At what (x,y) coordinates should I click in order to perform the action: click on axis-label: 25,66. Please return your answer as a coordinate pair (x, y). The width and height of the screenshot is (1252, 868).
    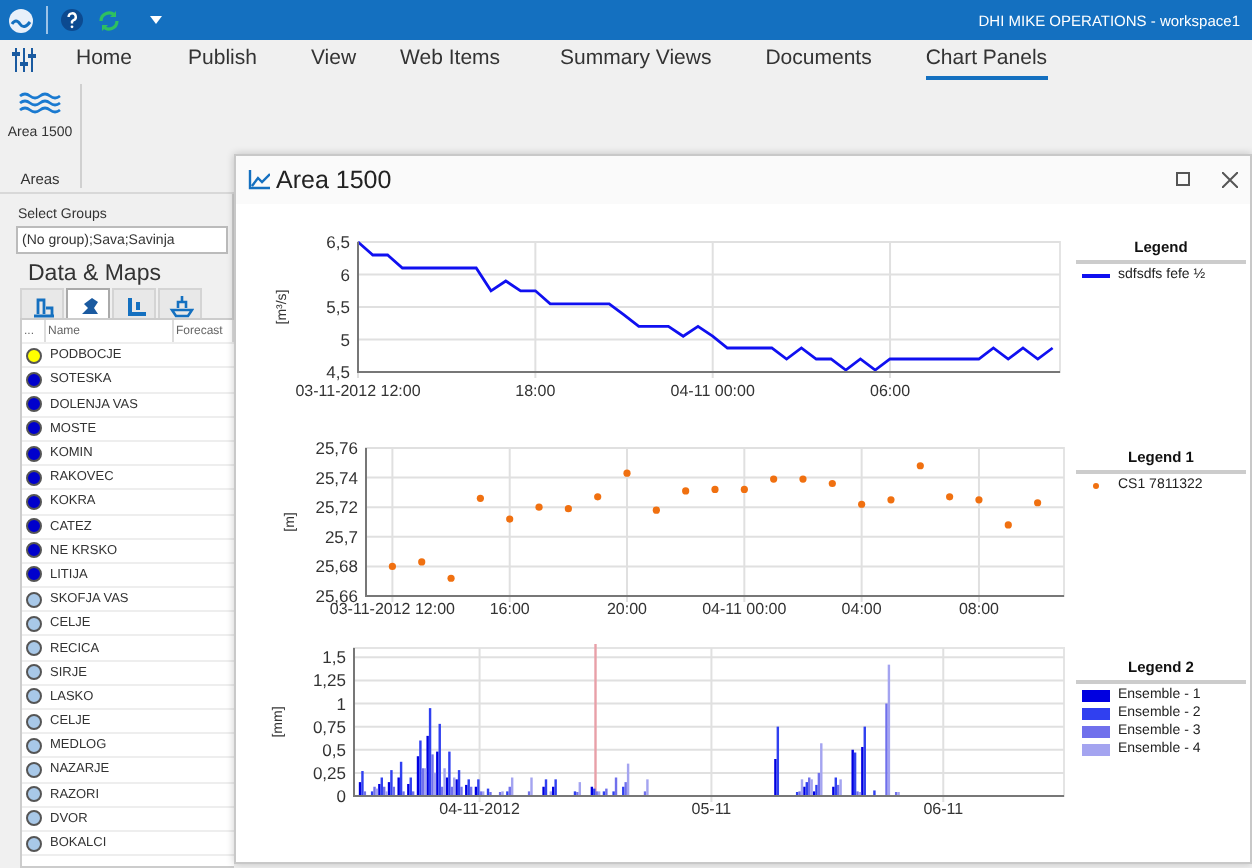
    Looking at the image, I should click on (336, 596).